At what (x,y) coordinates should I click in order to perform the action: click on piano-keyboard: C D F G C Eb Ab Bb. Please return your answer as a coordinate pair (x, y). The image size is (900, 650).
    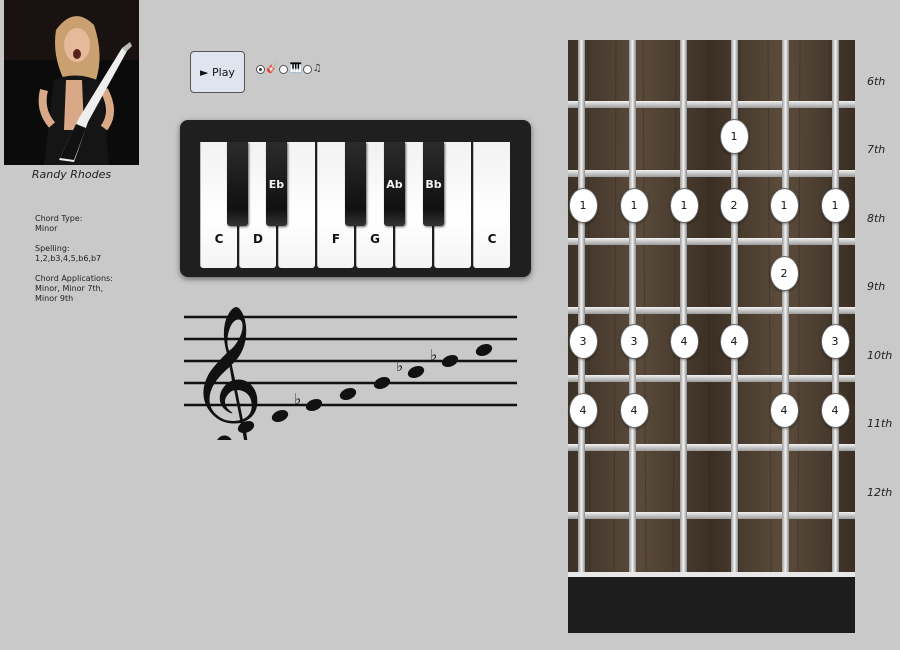
    Looking at the image, I should click on (355, 198).